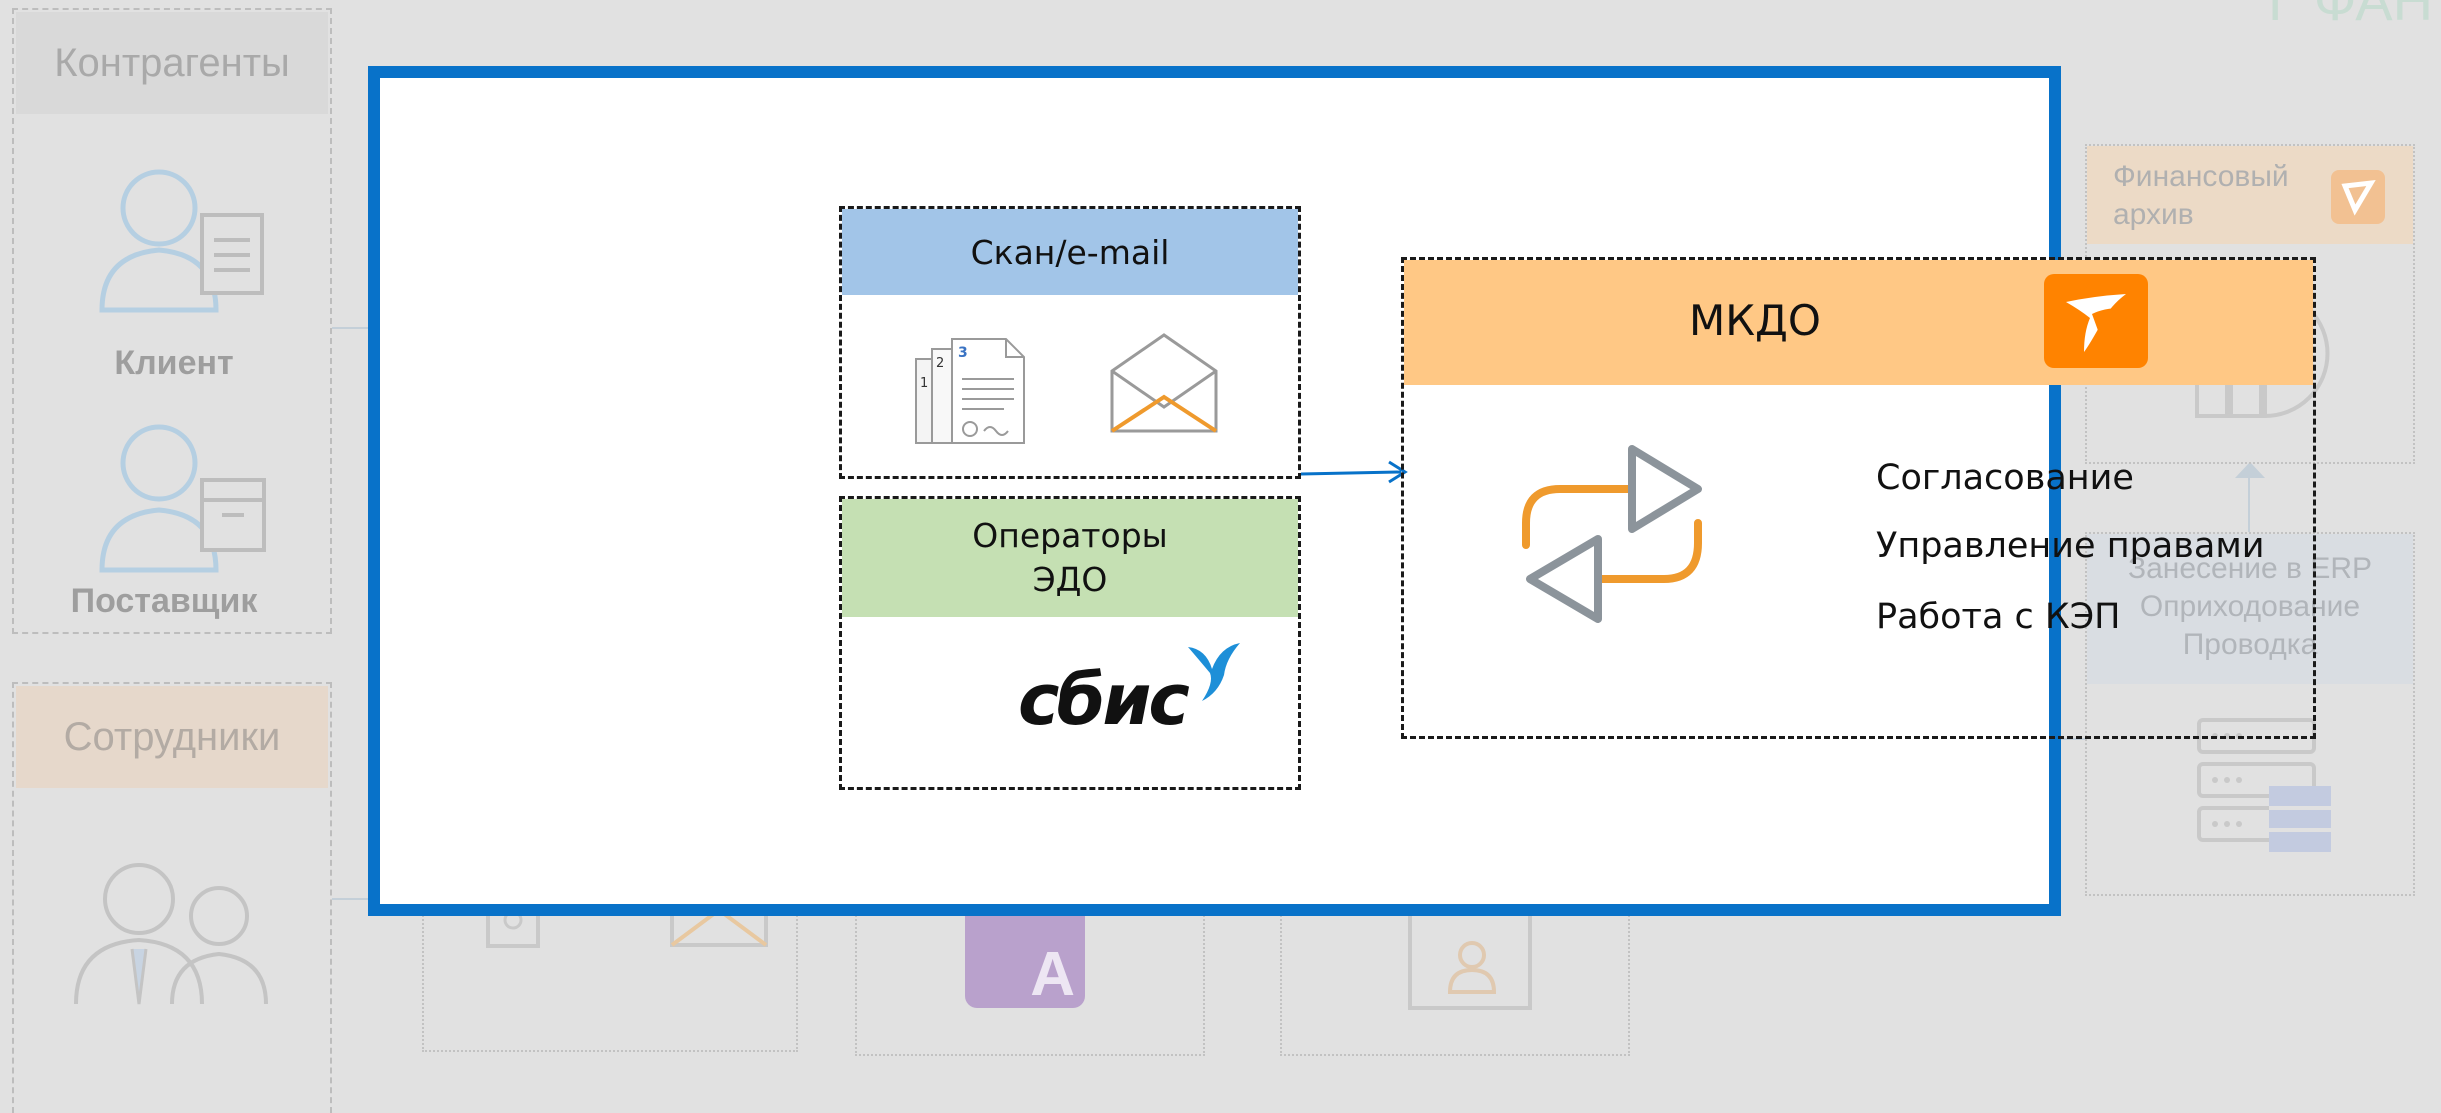 The image size is (2441, 1113). I want to click on edo-title-line2: ЭДО, so click(1070, 579).